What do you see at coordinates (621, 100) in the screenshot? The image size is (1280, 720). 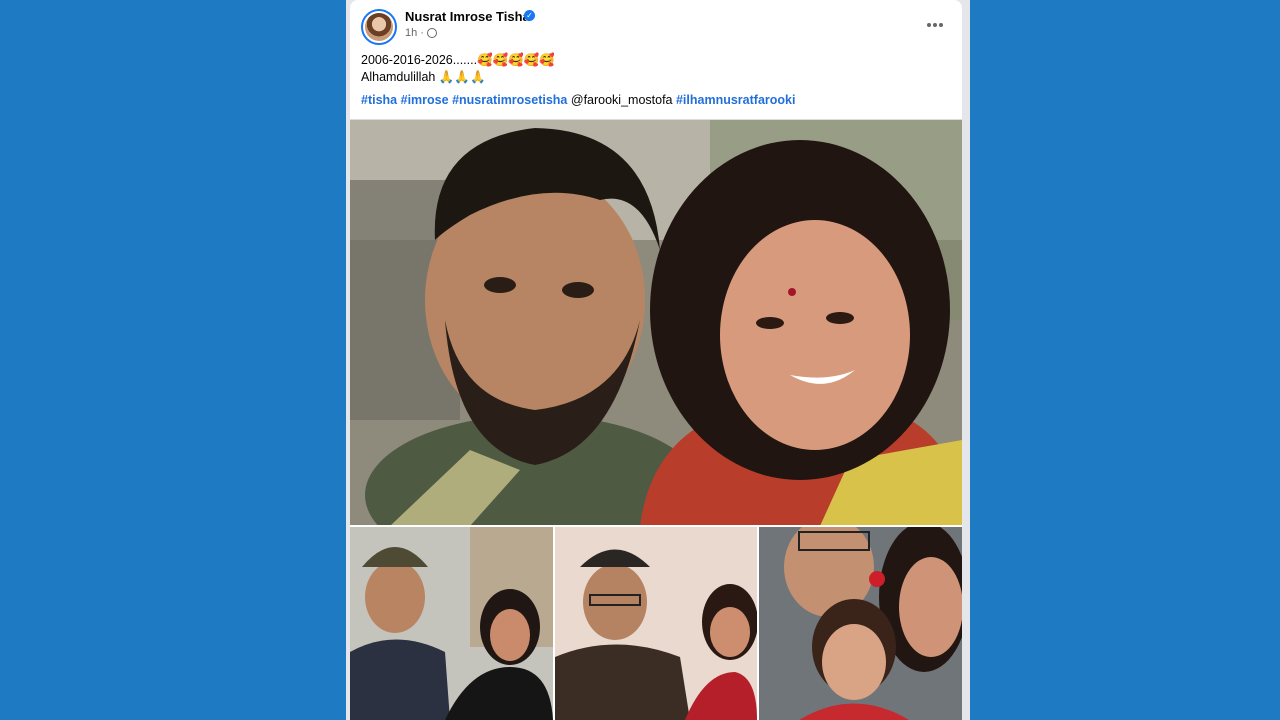 I see `mention-text: @farooki_mostofa` at bounding box center [621, 100].